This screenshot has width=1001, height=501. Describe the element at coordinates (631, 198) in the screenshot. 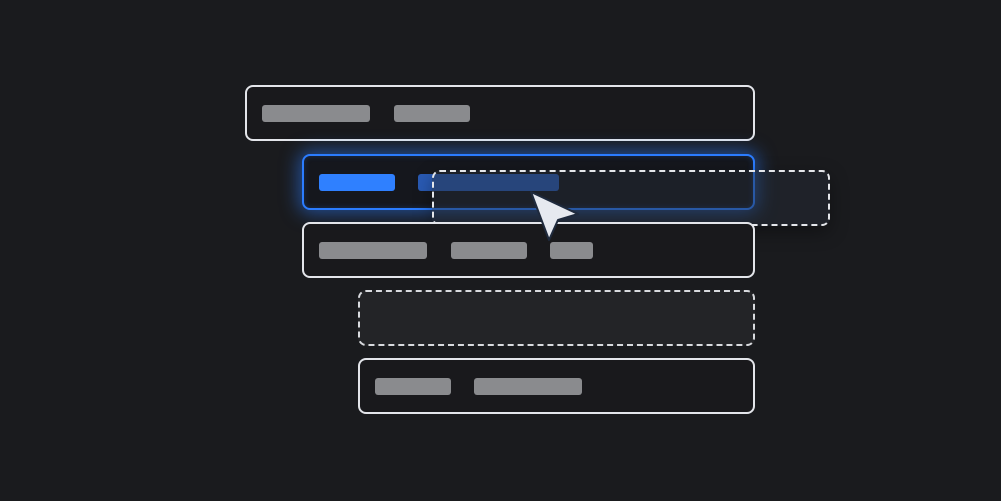

I see `drag-ghost-item` at that location.